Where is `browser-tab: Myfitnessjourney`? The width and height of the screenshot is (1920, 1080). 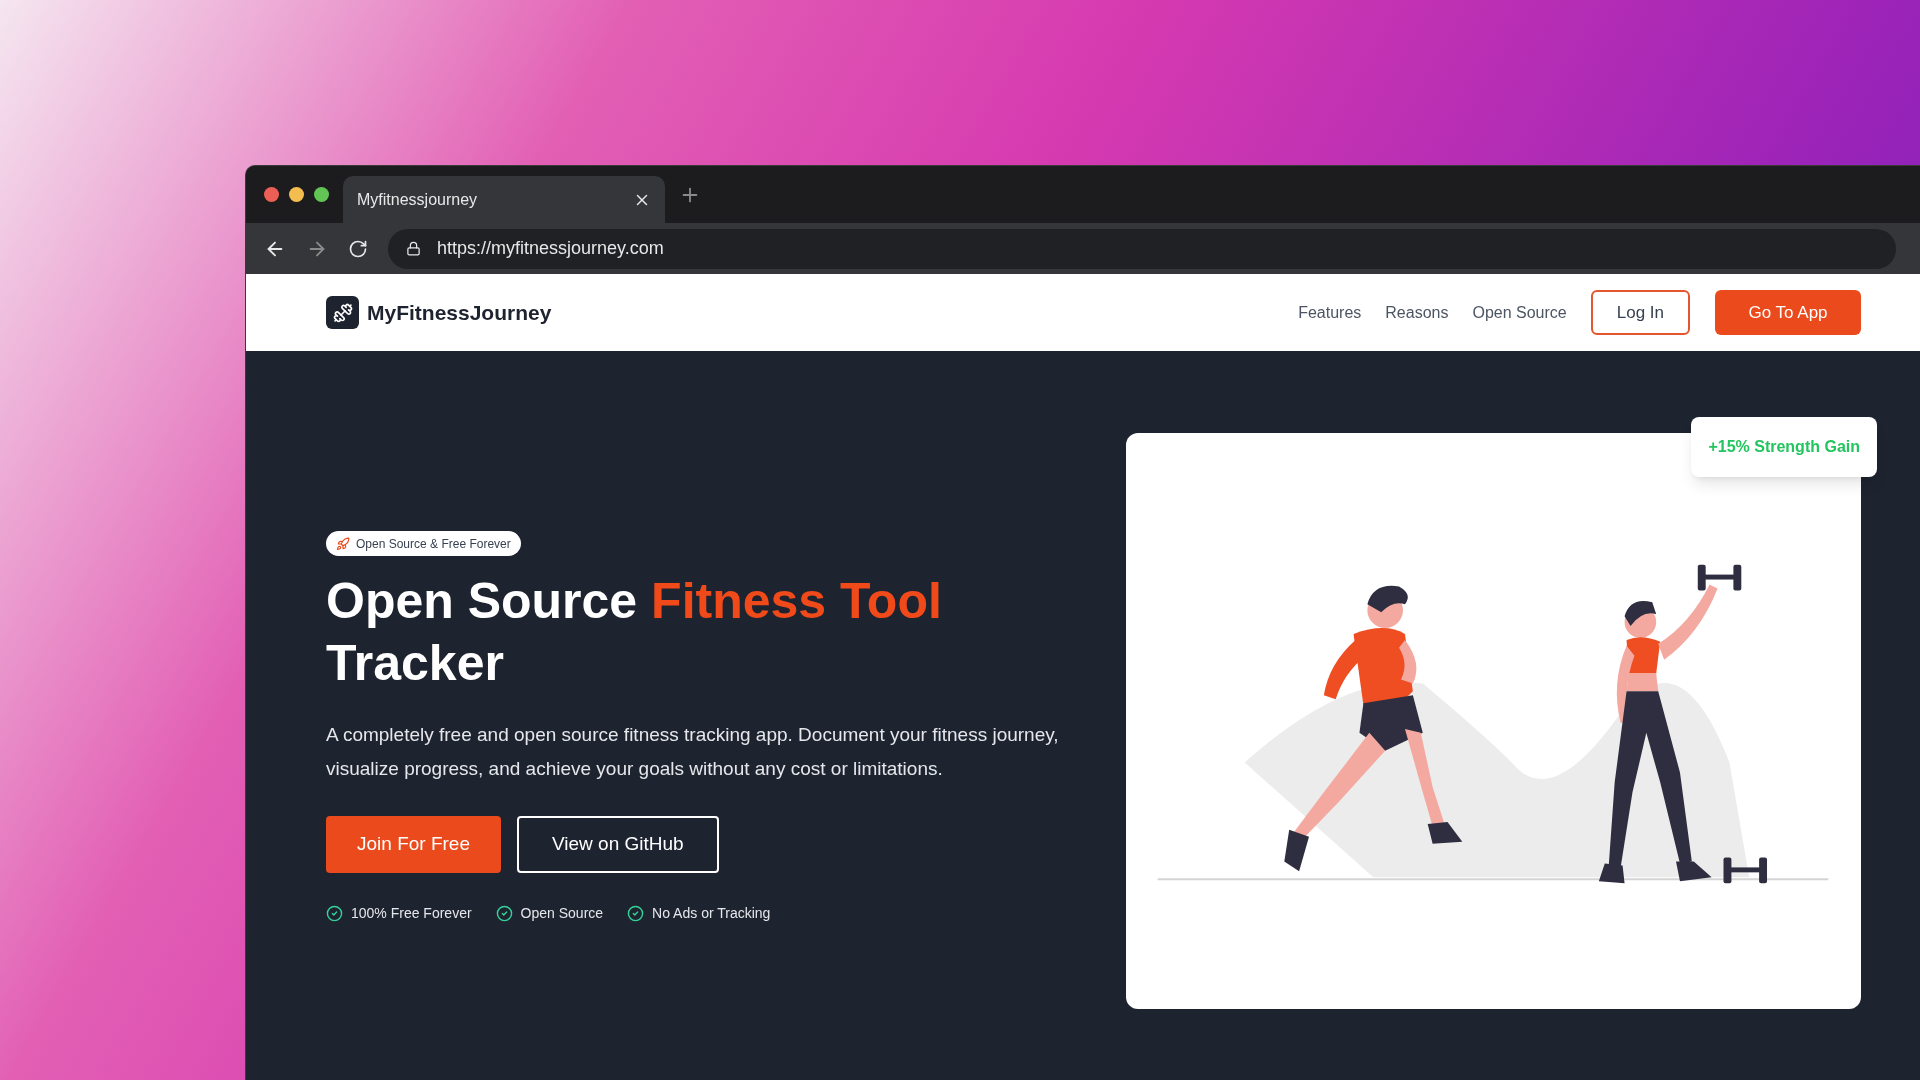 browser-tab: Myfitnessjourney is located at coordinates (504, 199).